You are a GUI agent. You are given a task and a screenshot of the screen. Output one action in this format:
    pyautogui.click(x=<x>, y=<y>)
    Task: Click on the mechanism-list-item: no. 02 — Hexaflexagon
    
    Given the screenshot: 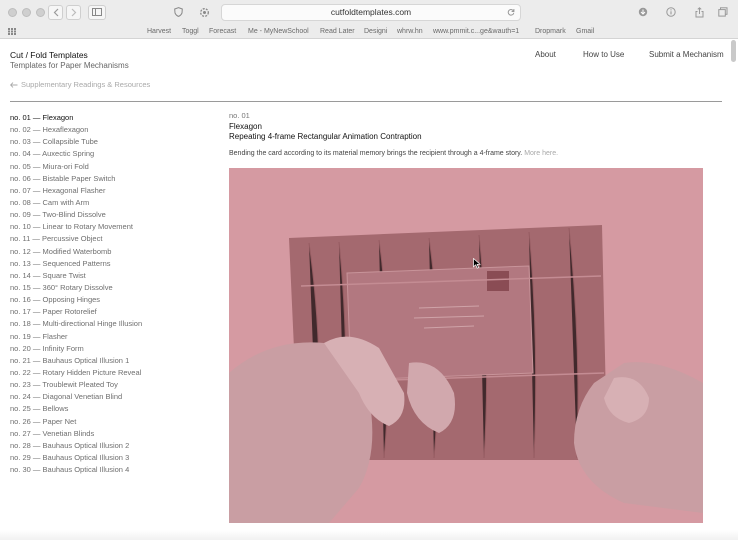 What is the action you would take?
    pyautogui.click(x=76, y=130)
    